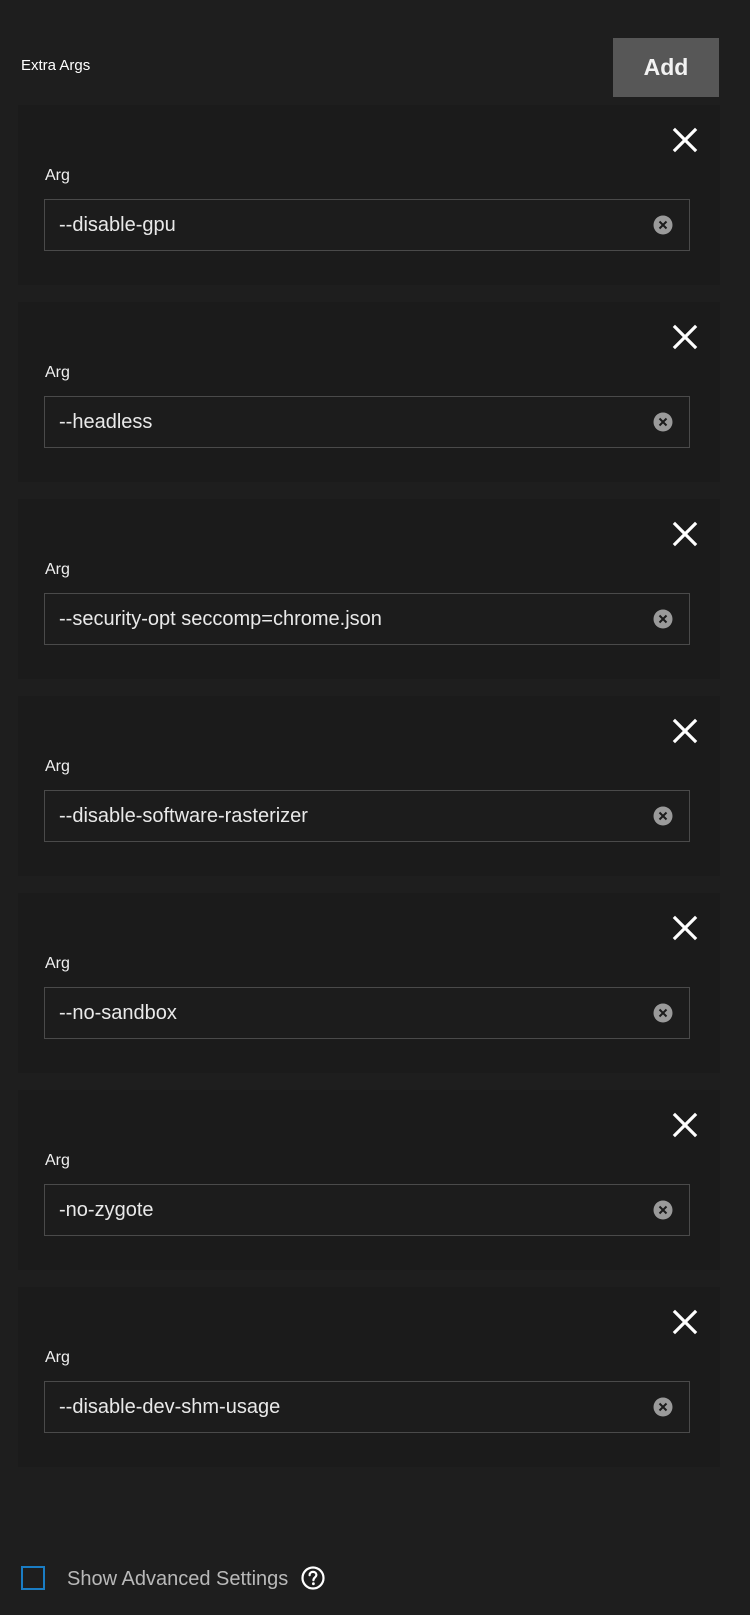  I want to click on show-advanced-label: Show Advanced Settings, so click(177, 1579).